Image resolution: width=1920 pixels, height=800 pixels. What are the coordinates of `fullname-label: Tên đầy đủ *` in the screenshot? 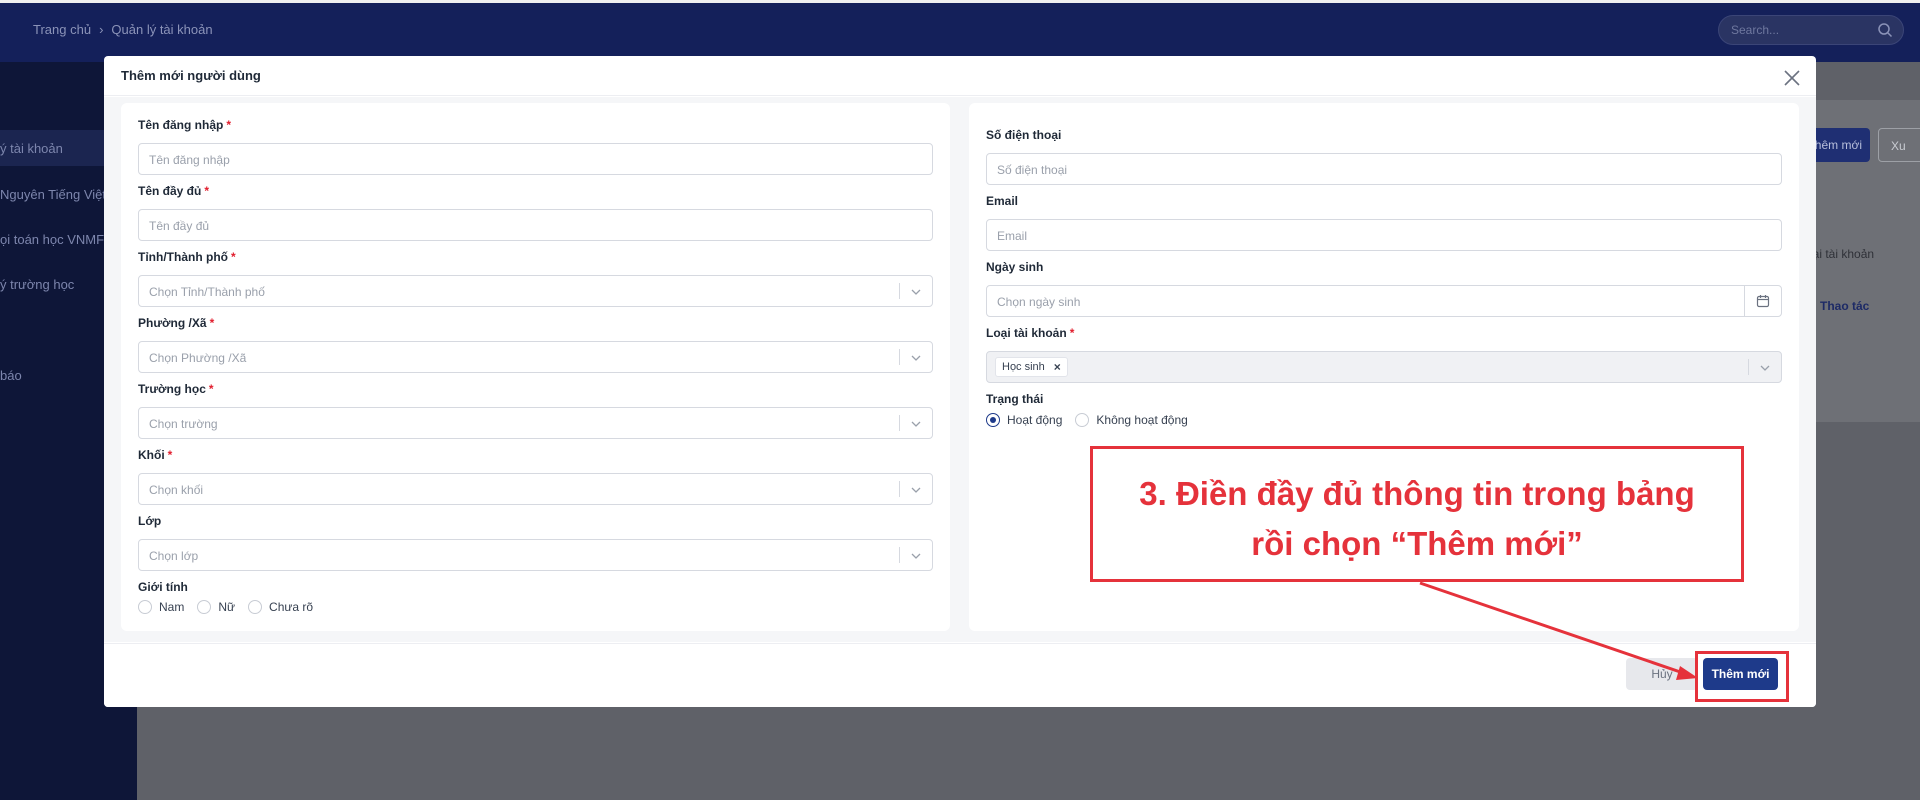 It's located at (174, 191).